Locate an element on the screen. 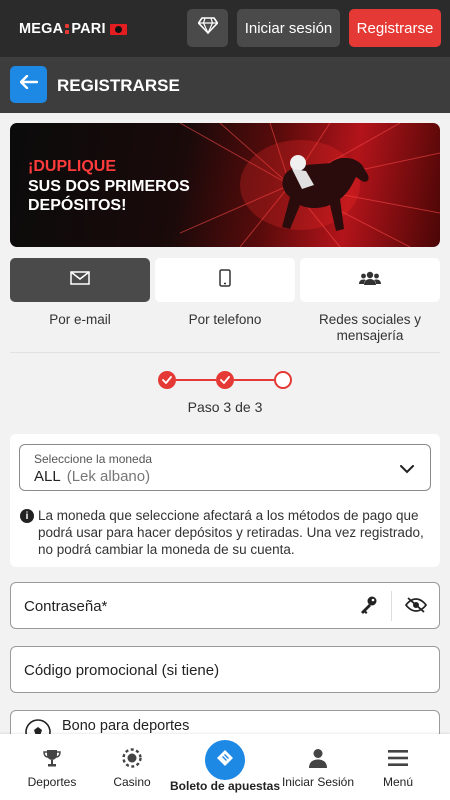 Image resolution: width=450 pixels, height=800 pixels. register-button: Registrarse is located at coordinates (395, 28).